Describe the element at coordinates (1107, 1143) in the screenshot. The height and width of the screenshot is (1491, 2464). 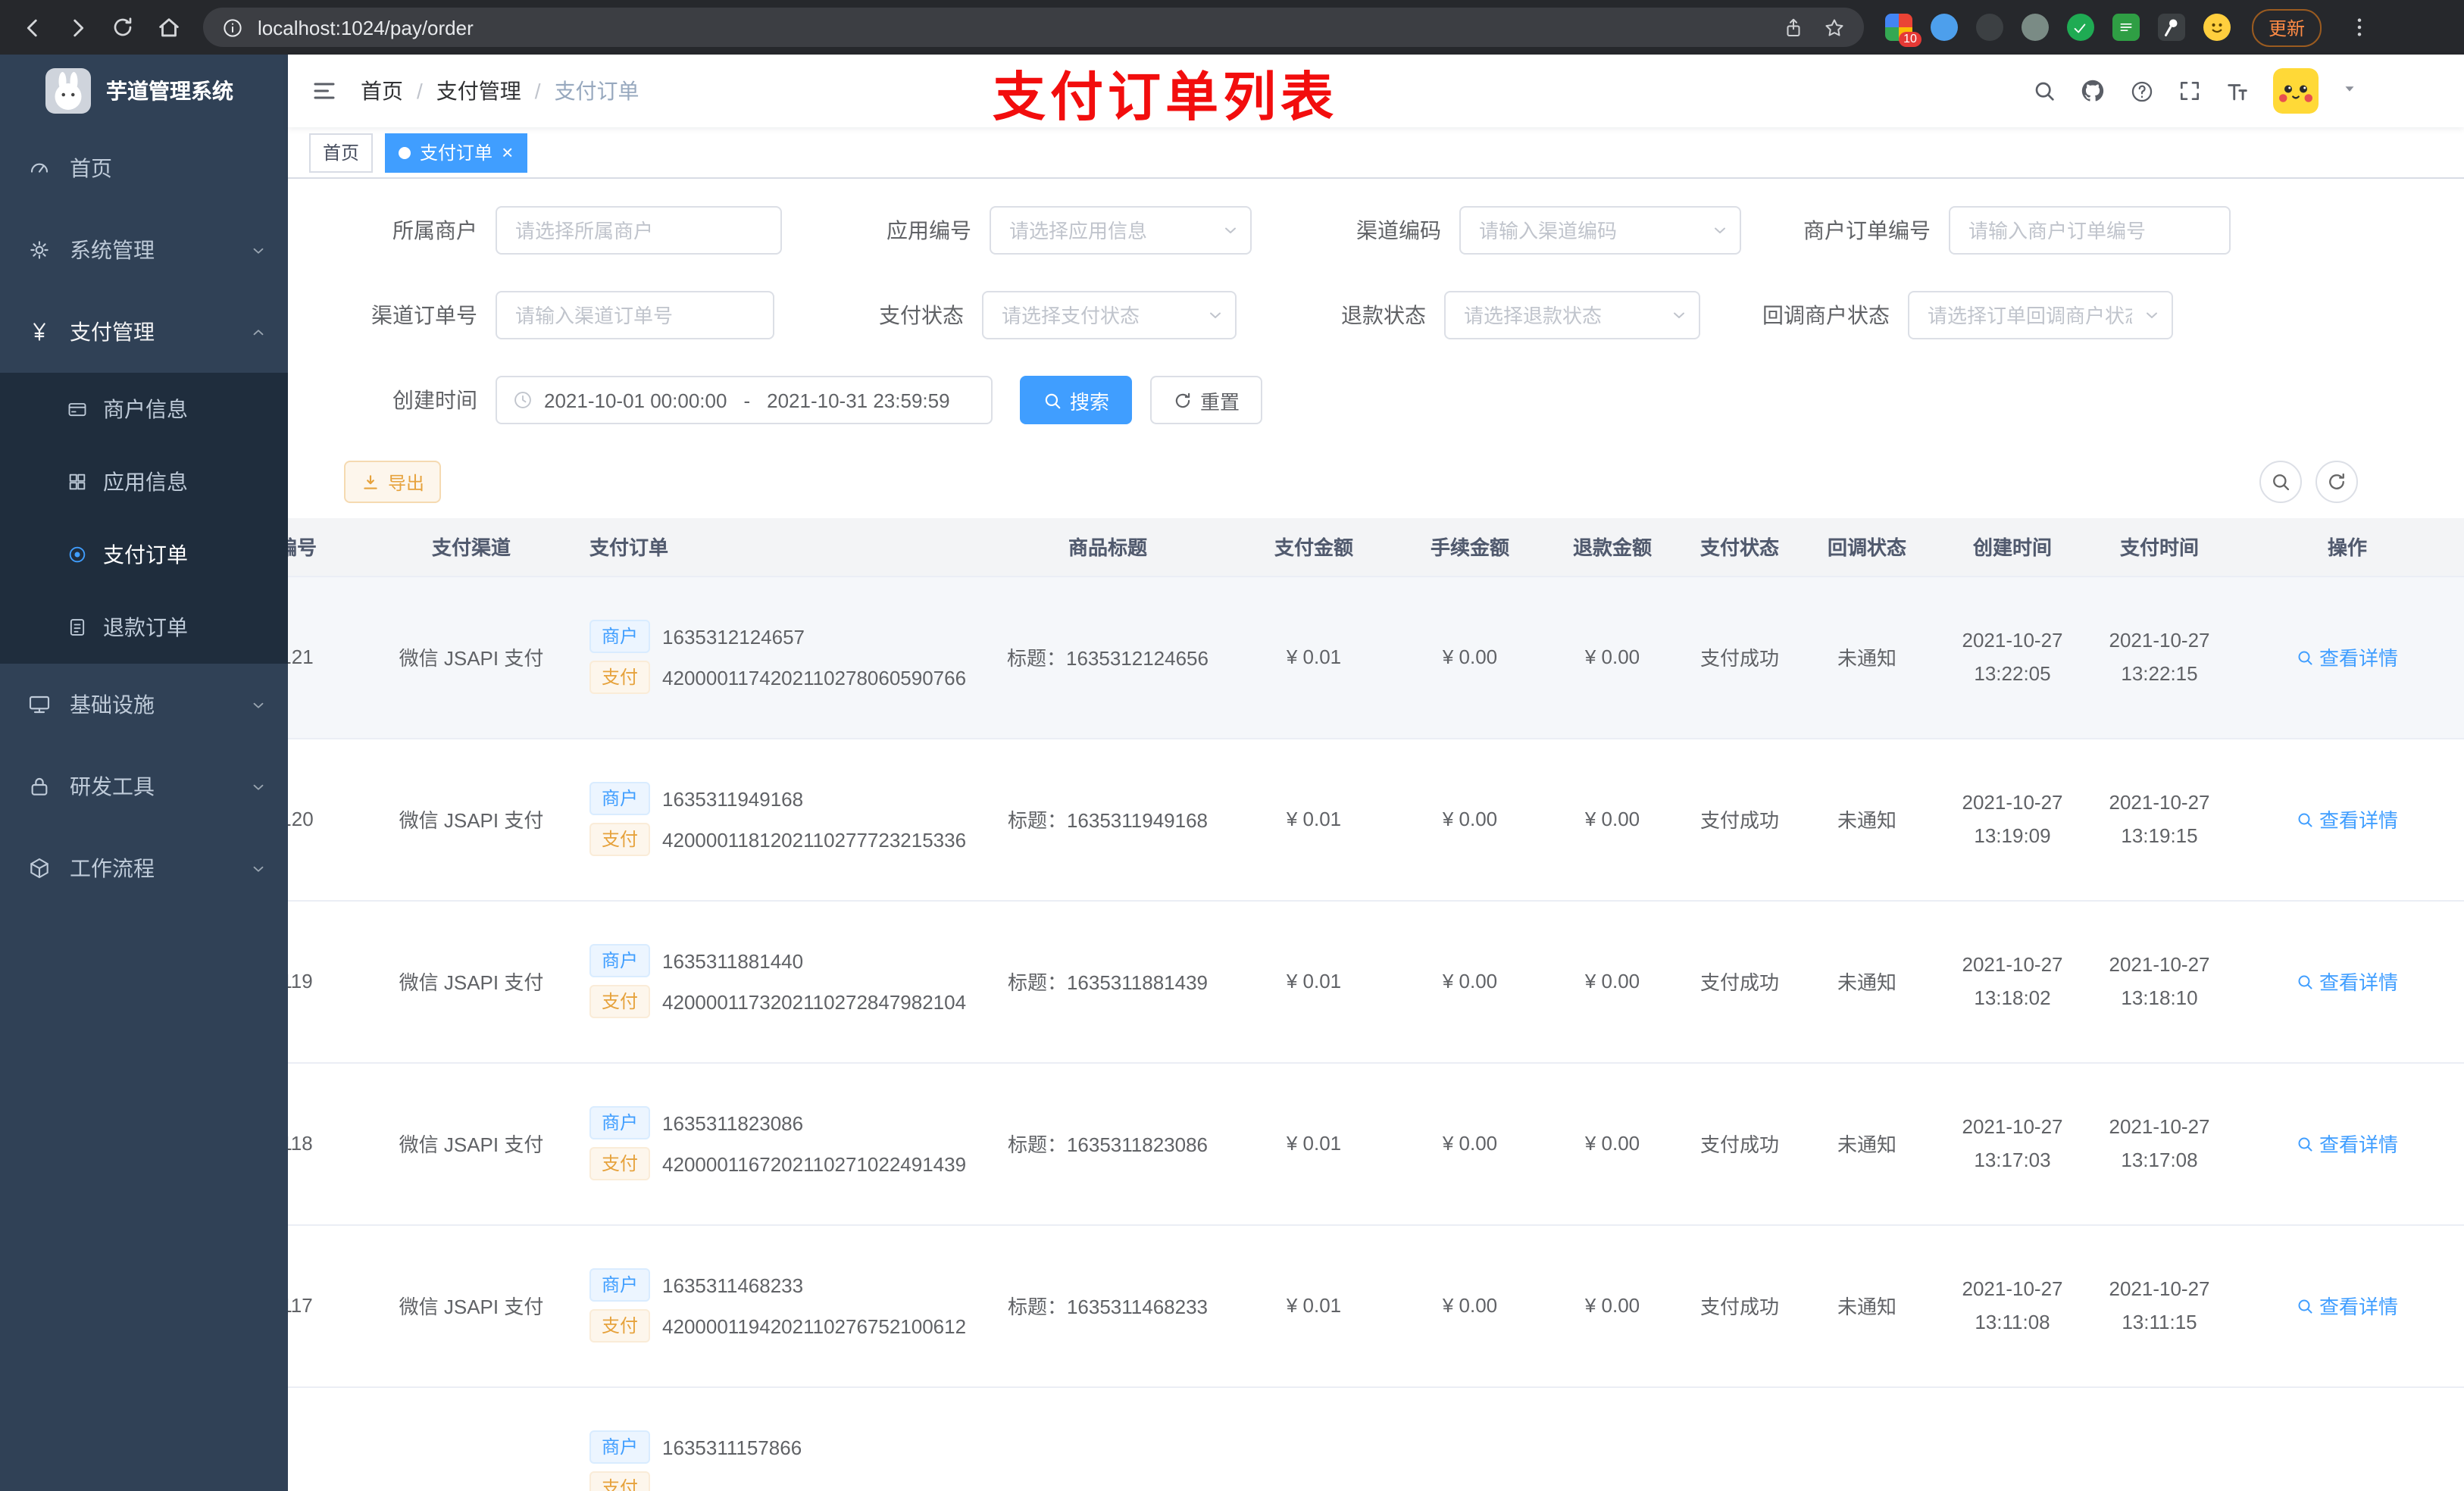
I see `title-cell: 标题：1635311823086` at that location.